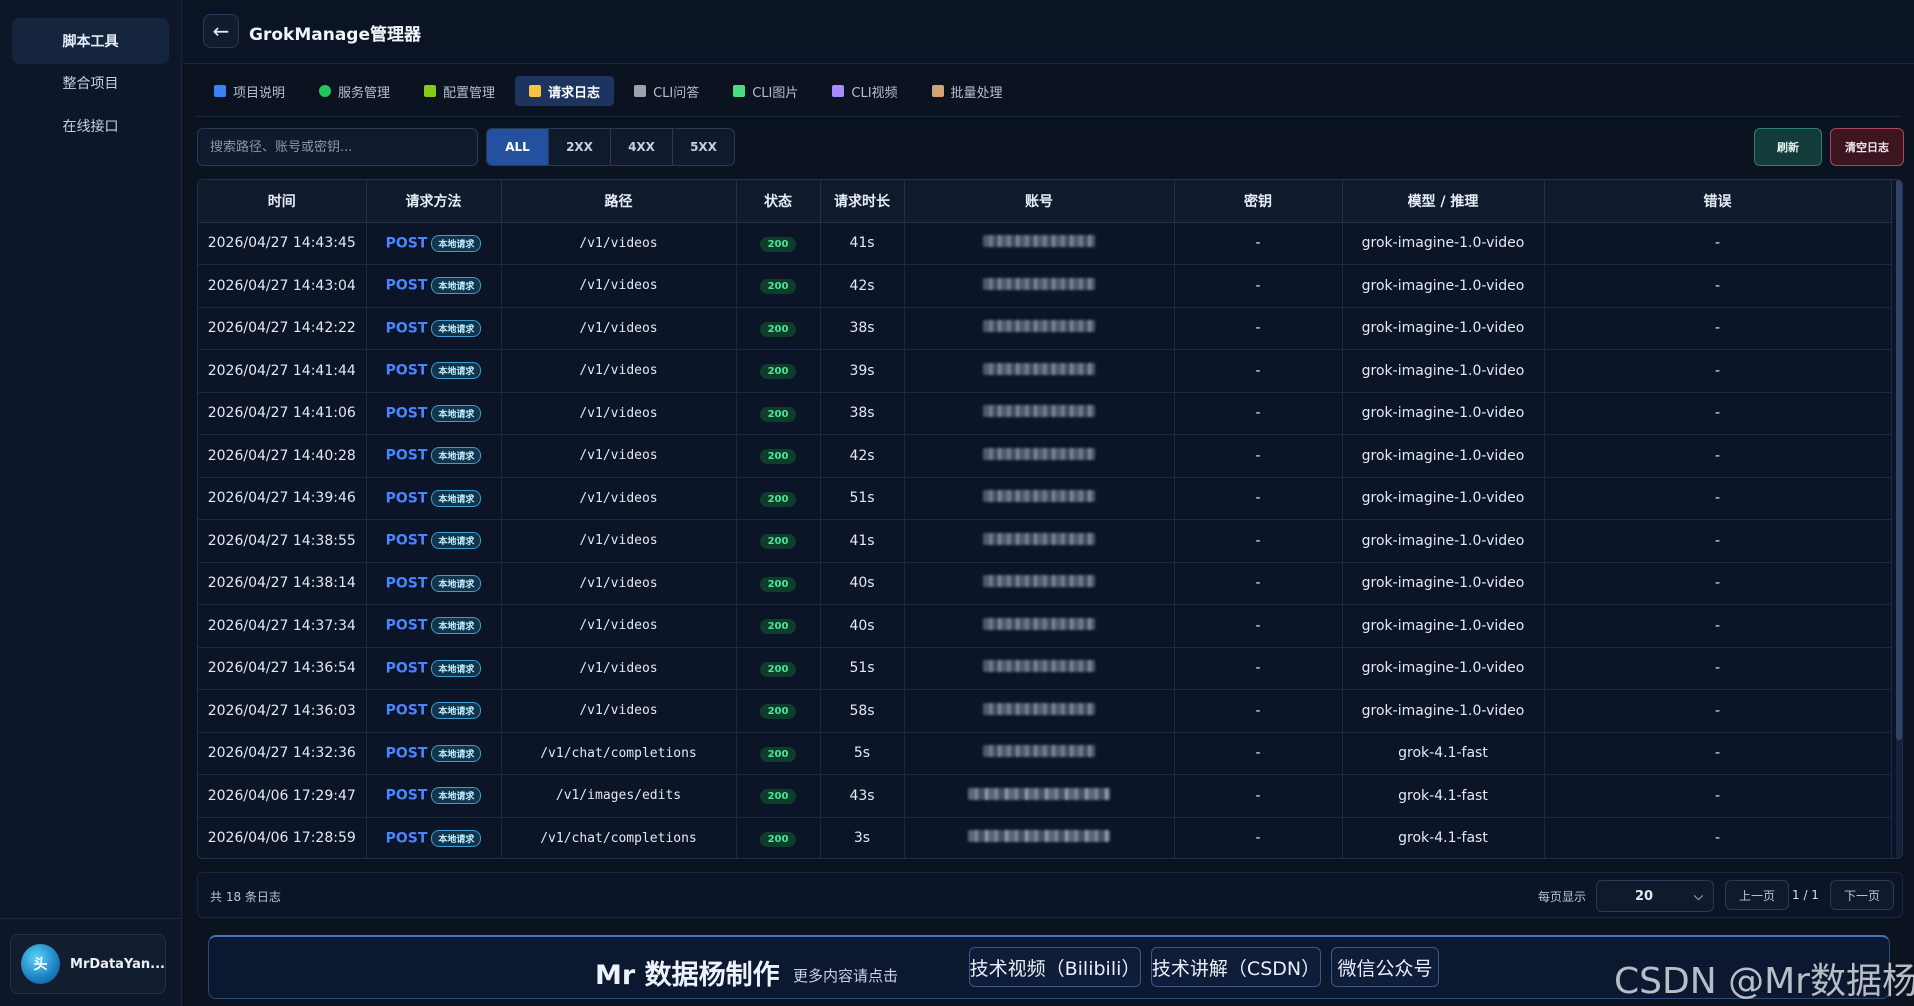 Image resolution: width=1914 pixels, height=1006 pixels. Describe the element at coordinates (282, 201) in the screenshot. I see `column-header: 时间` at that location.